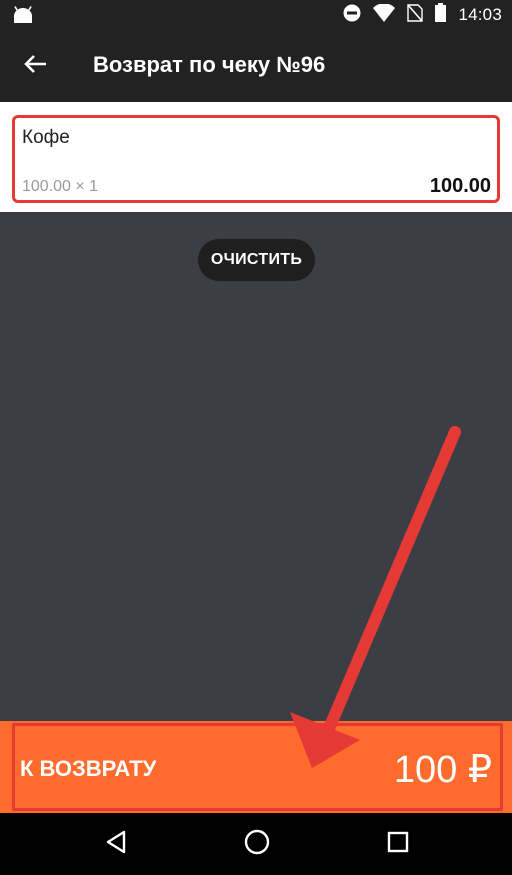  I want to click on item-quantity: 100.00 × 1, so click(60, 186).